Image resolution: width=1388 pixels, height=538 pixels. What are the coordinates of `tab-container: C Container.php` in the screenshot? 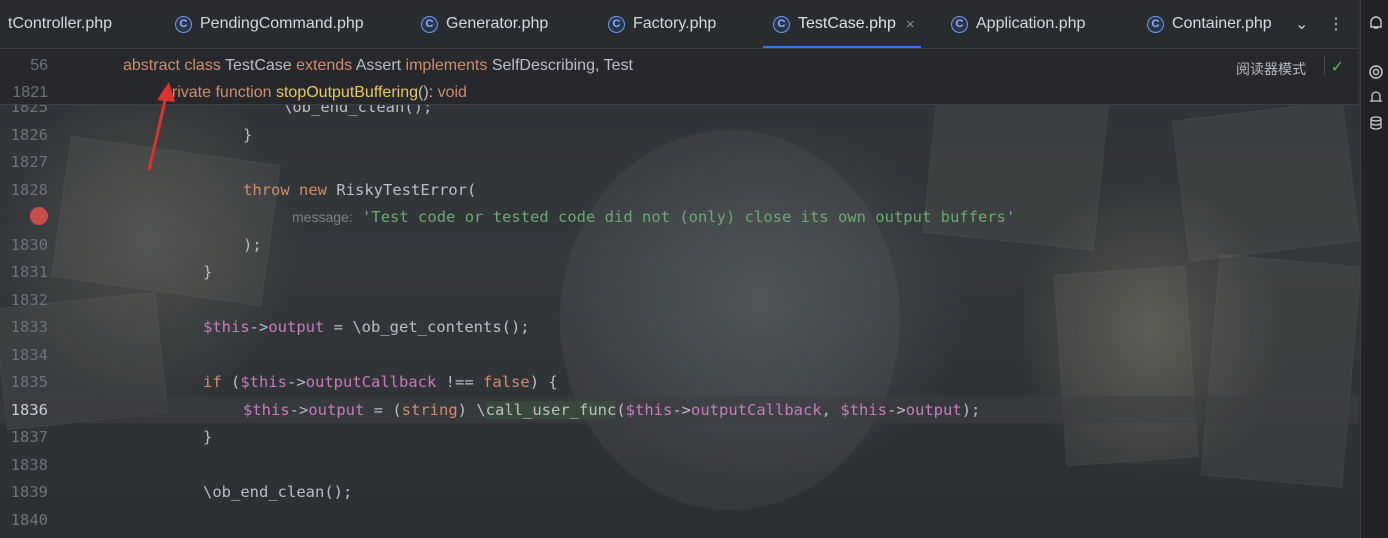 It's located at (1212, 24).